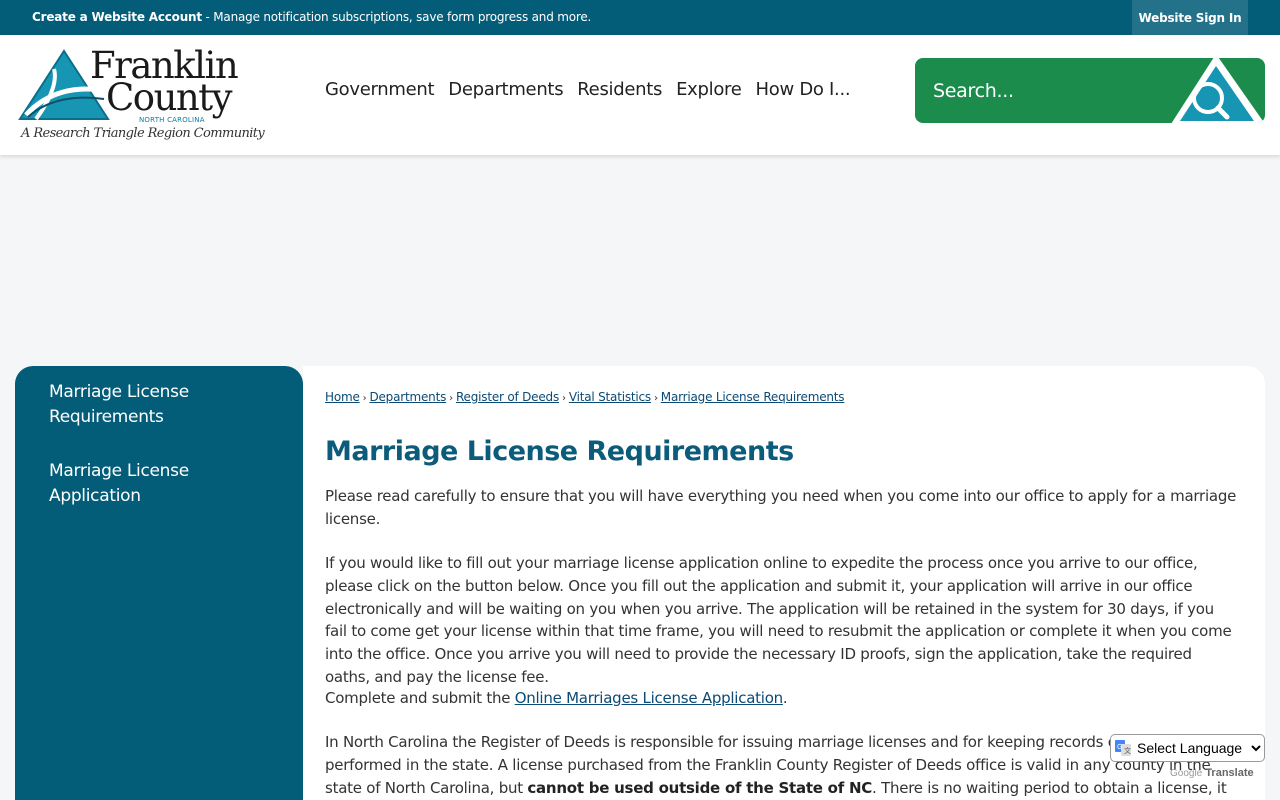 The height and width of the screenshot is (800, 1280). I want to click on google-wordmark: Google, so click(1186, 773).